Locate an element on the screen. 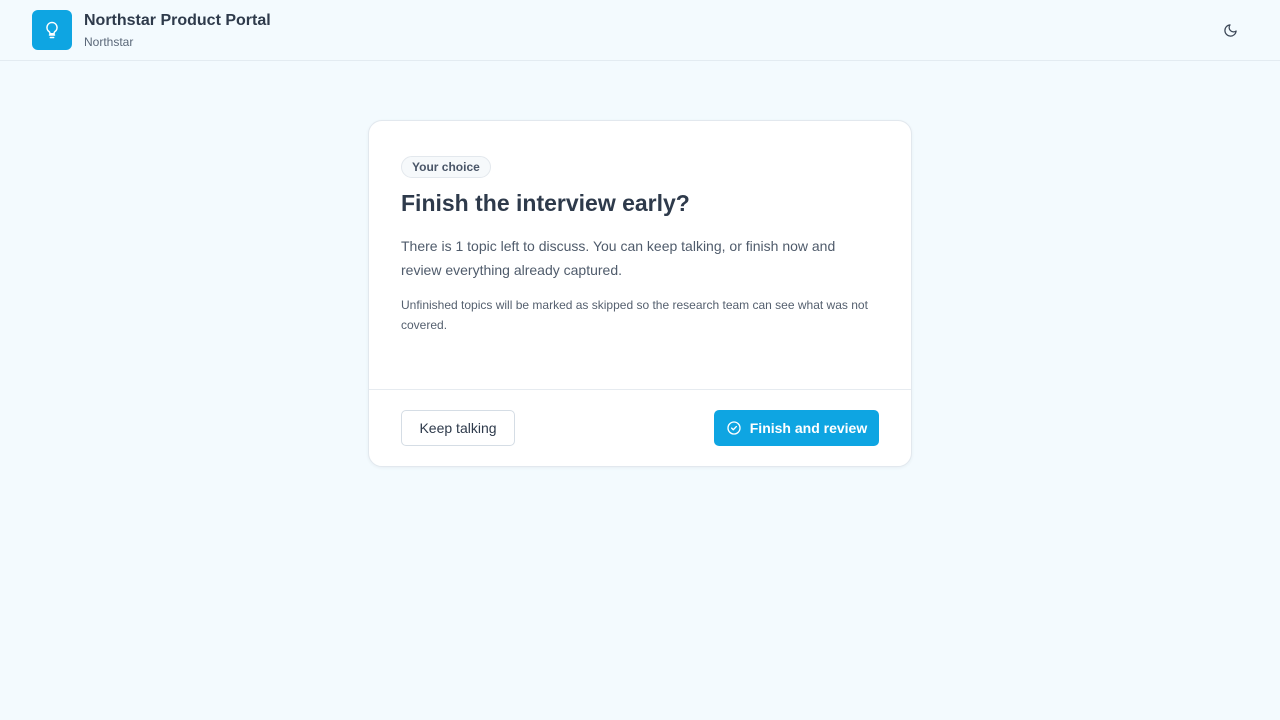 The height and width of the screenshot is (720, 1280). dialog-title: Finish the interview early? is located at coordinates (545, 203).